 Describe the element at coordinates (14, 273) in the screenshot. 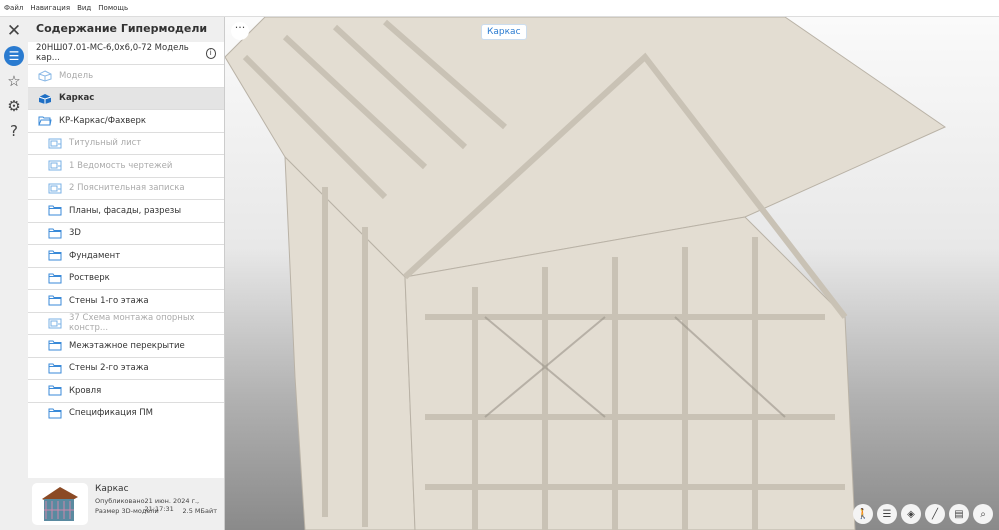

I see `icon-rail: ✕ ☰ ☆ ⚙ ?` at that location.